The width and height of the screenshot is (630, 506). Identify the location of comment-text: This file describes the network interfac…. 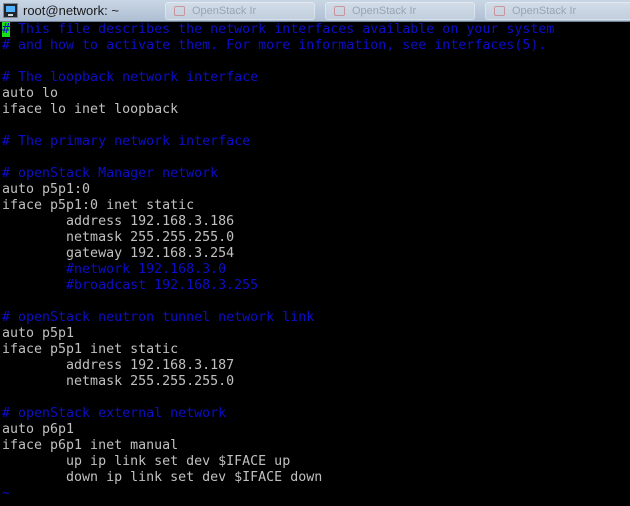
(282, 29).